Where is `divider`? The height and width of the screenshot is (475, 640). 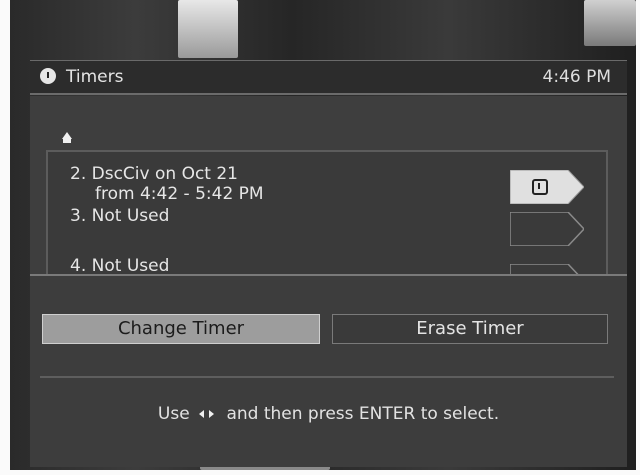
divider is located at coordinates (327, 377).